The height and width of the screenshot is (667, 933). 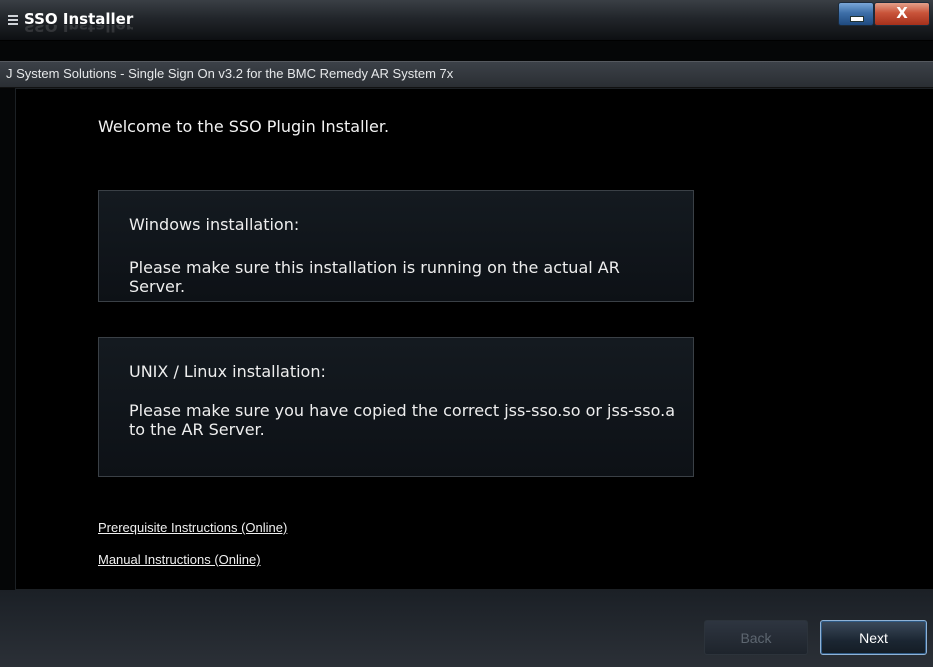 What do you see at coordinates (13, 20) in the screenshot?
I see `hamburger-icon` at bounding box center [13, 20].